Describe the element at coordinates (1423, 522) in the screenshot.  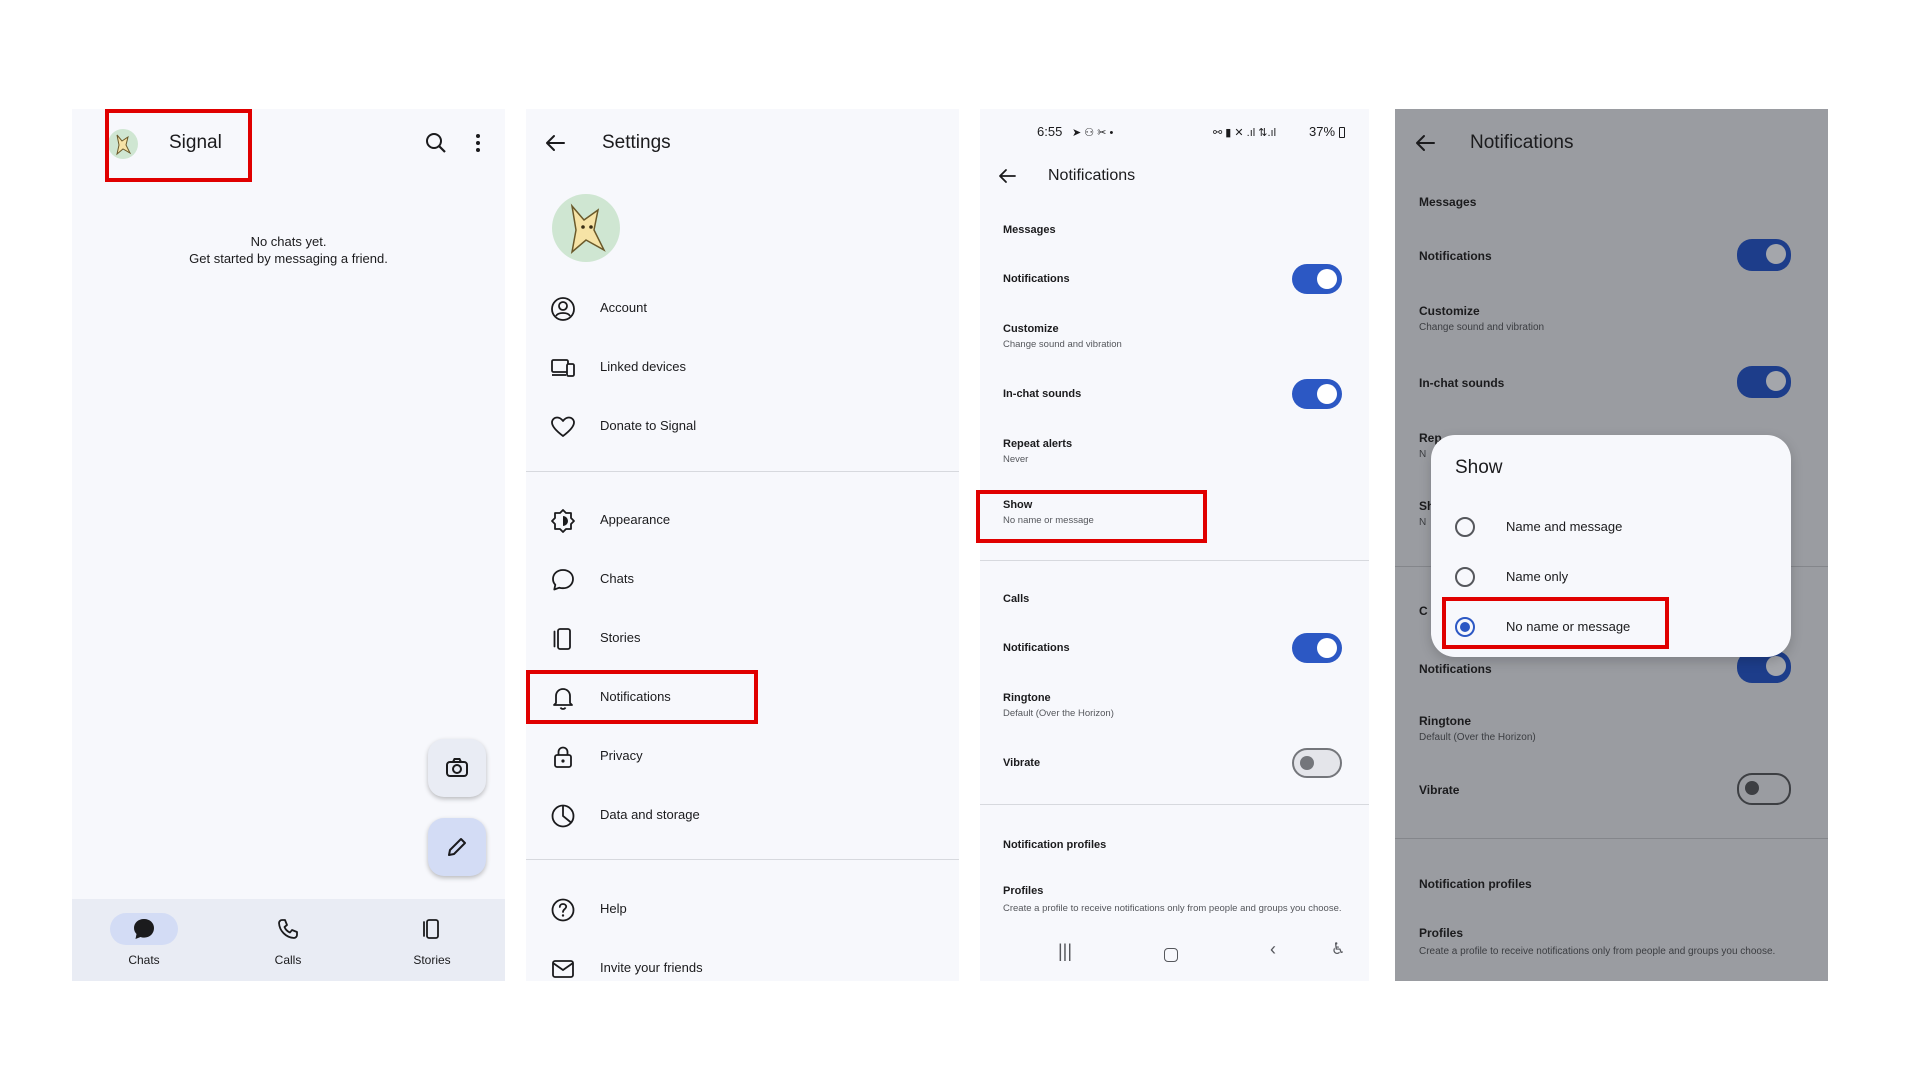
I see `setting-show-summary-partial: N` at that location.